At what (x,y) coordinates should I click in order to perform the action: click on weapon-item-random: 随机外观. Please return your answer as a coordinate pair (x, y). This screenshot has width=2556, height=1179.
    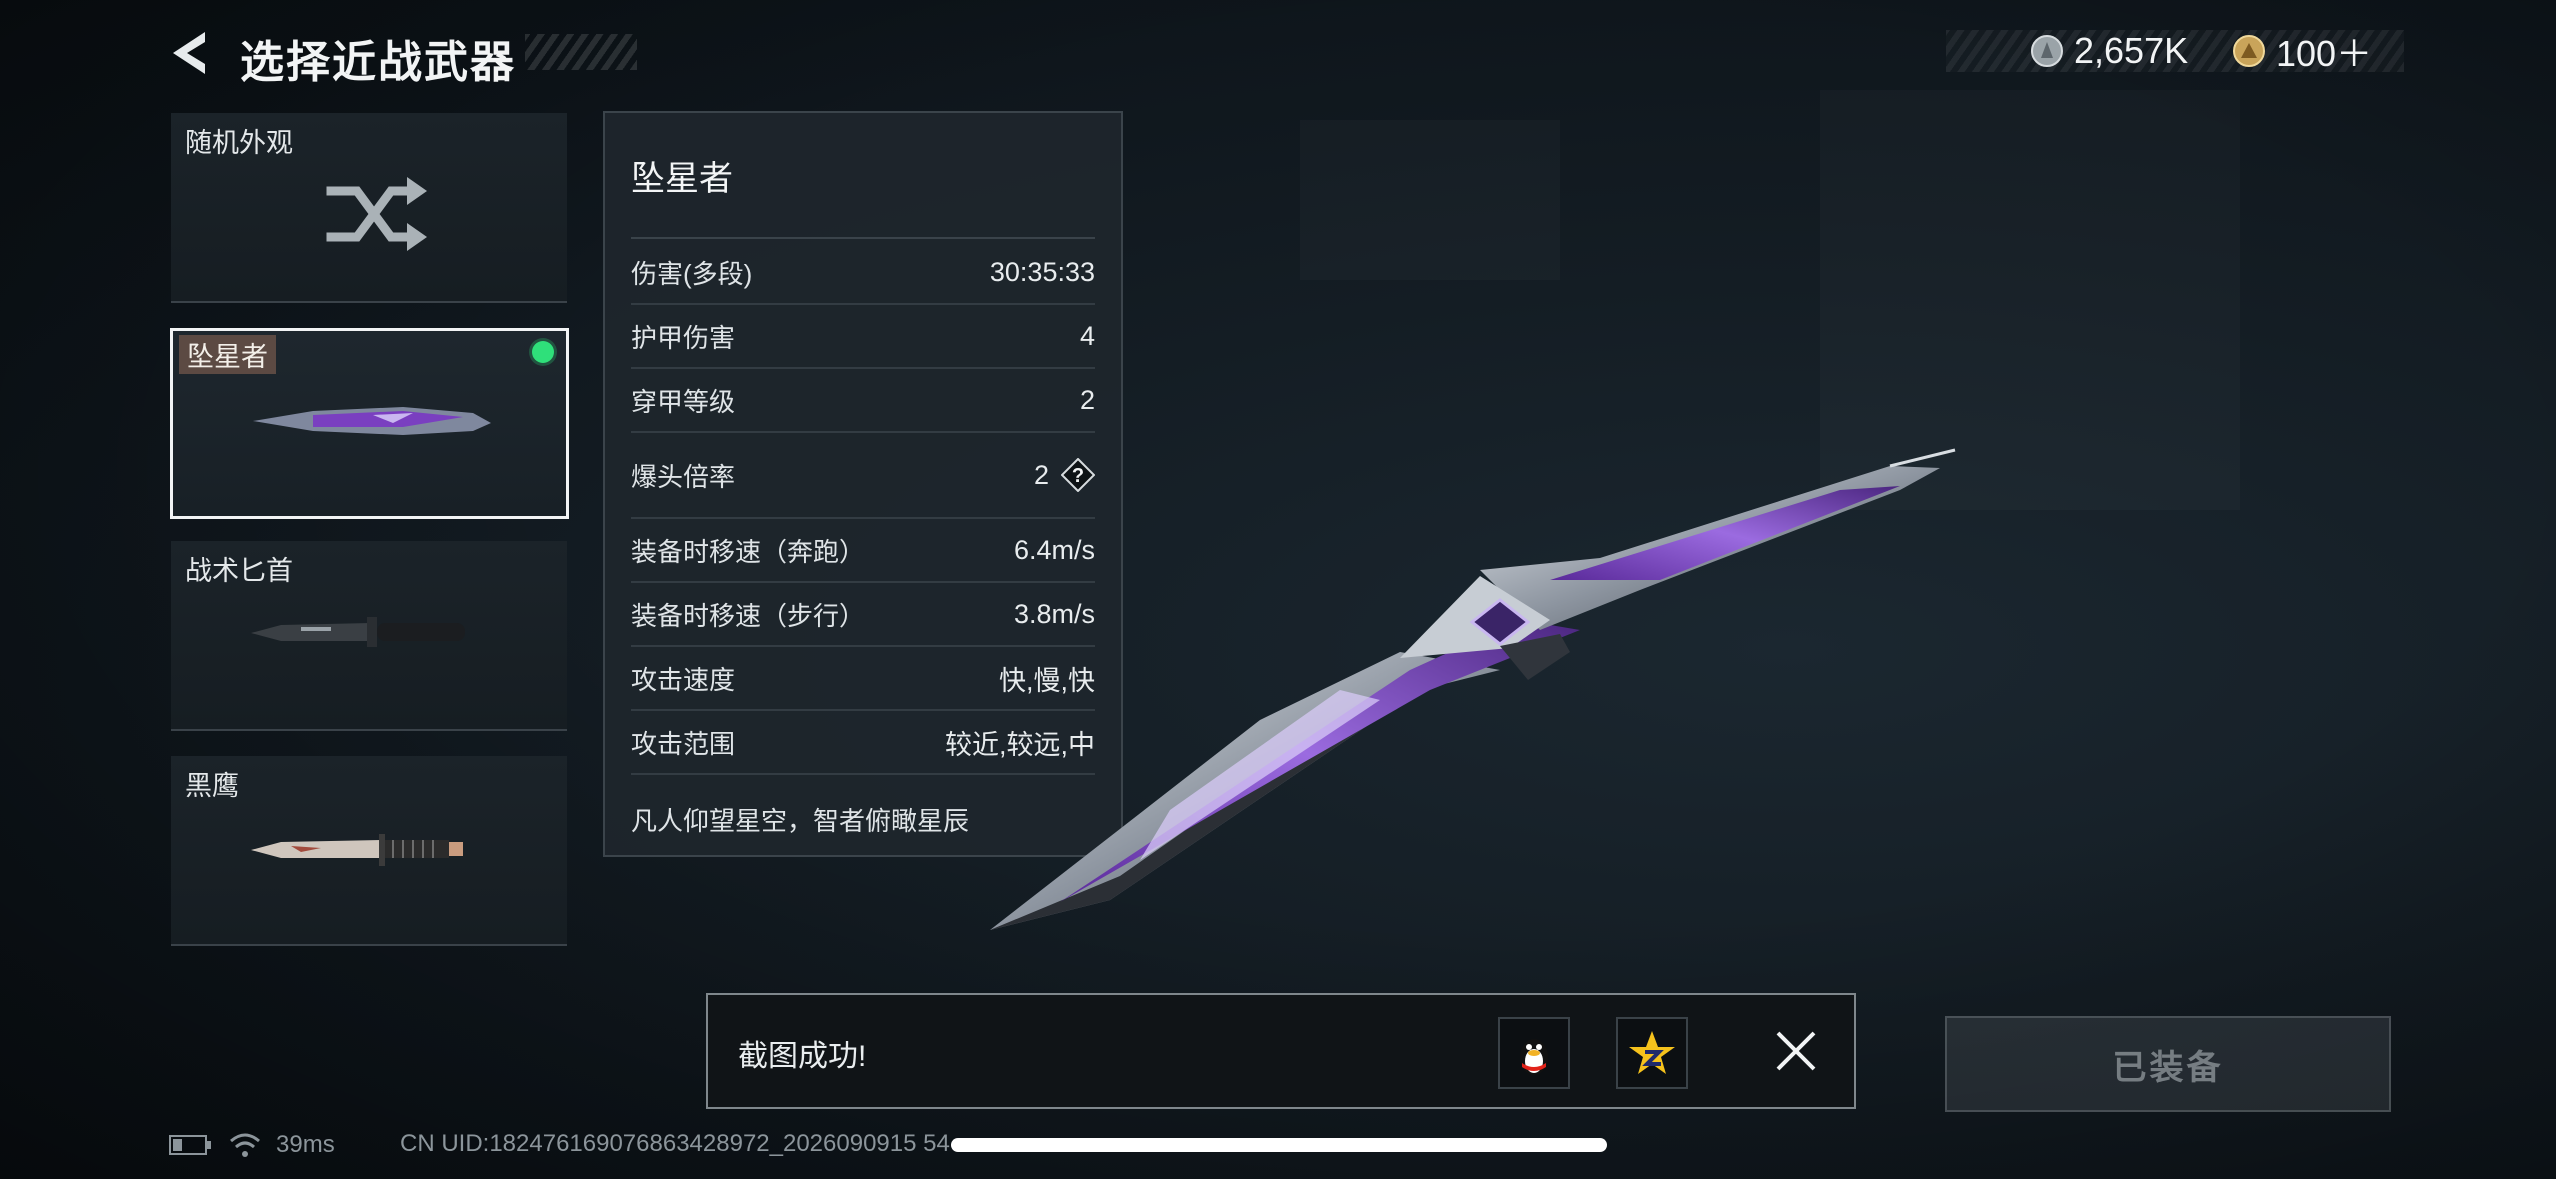
    Looking at the image, I should click on (369, 208).